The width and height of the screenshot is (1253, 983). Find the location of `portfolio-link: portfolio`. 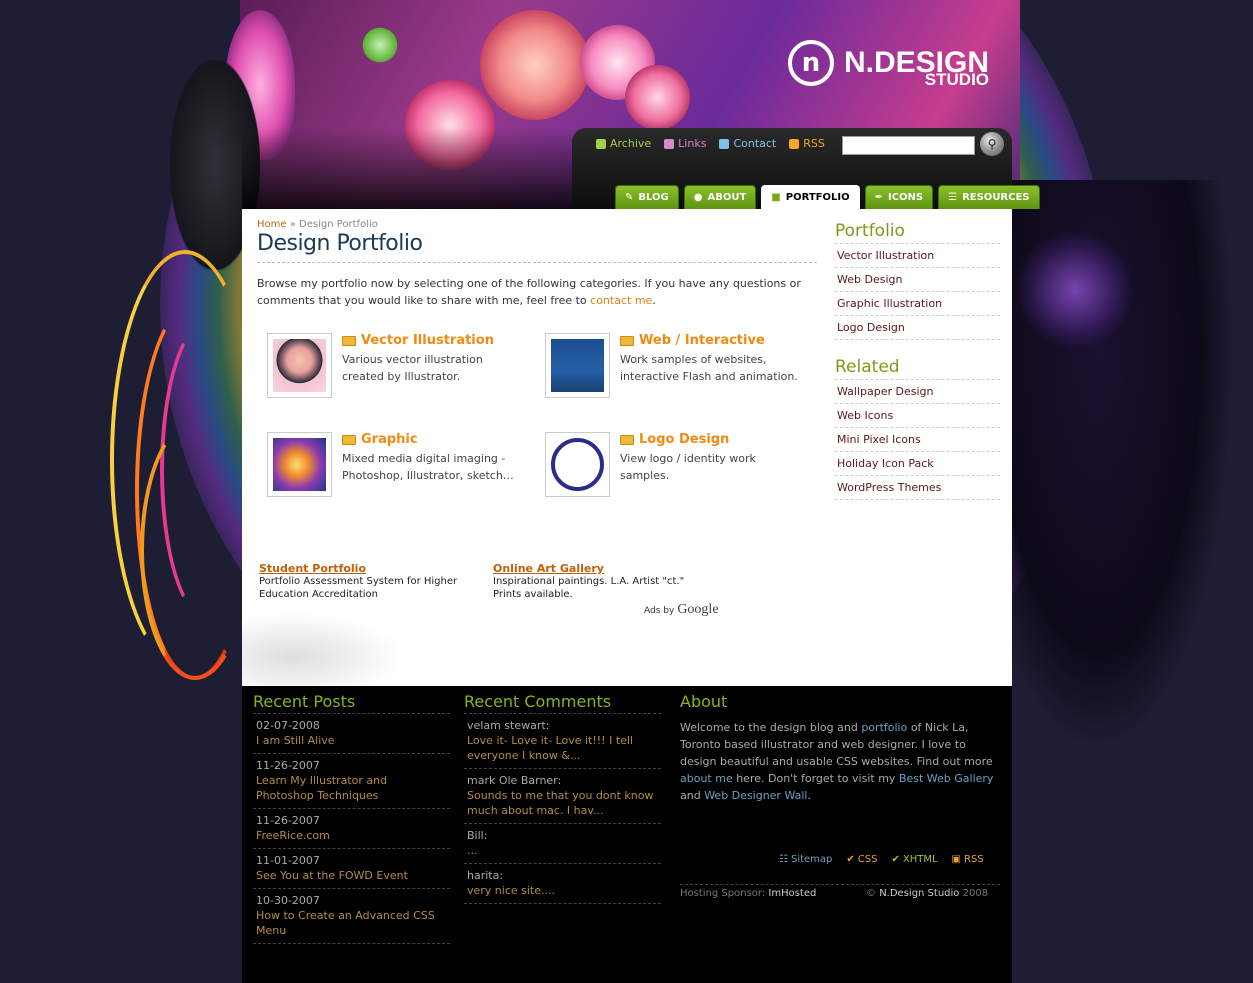

portfolio-link: portfolio is located at coordinates (884, 727).